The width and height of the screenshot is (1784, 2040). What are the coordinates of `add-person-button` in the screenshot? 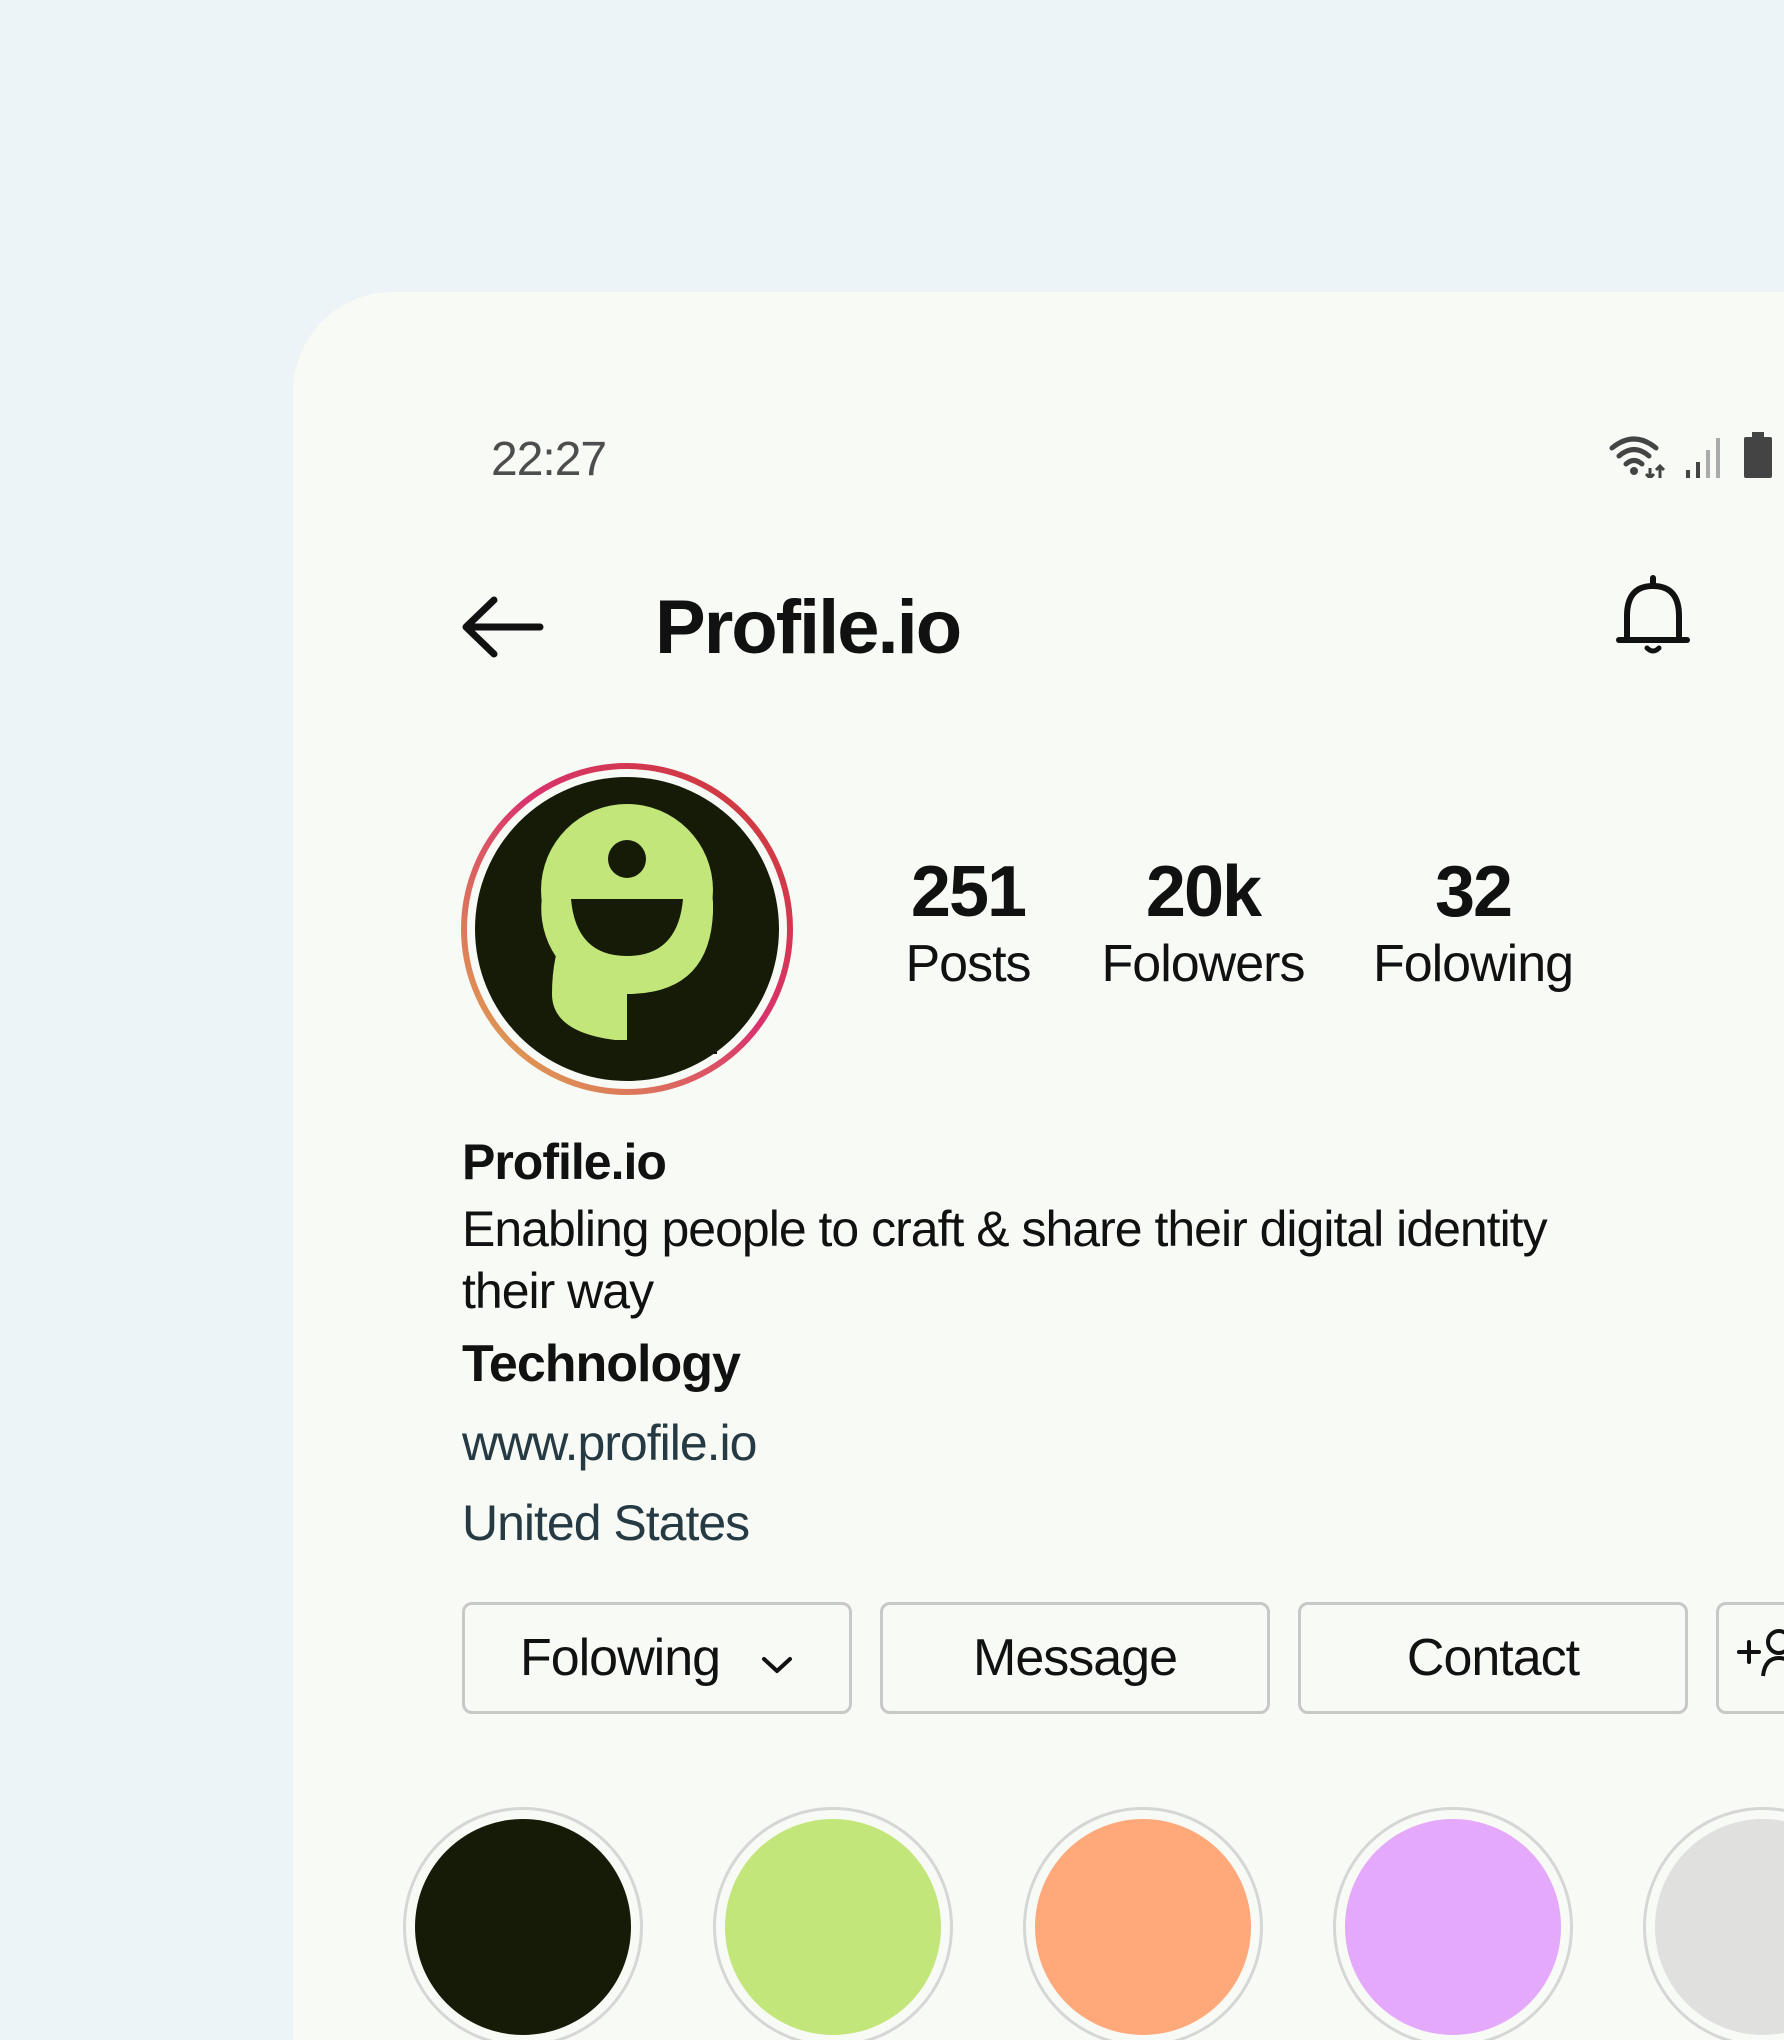 It's located at (1750, 1658).